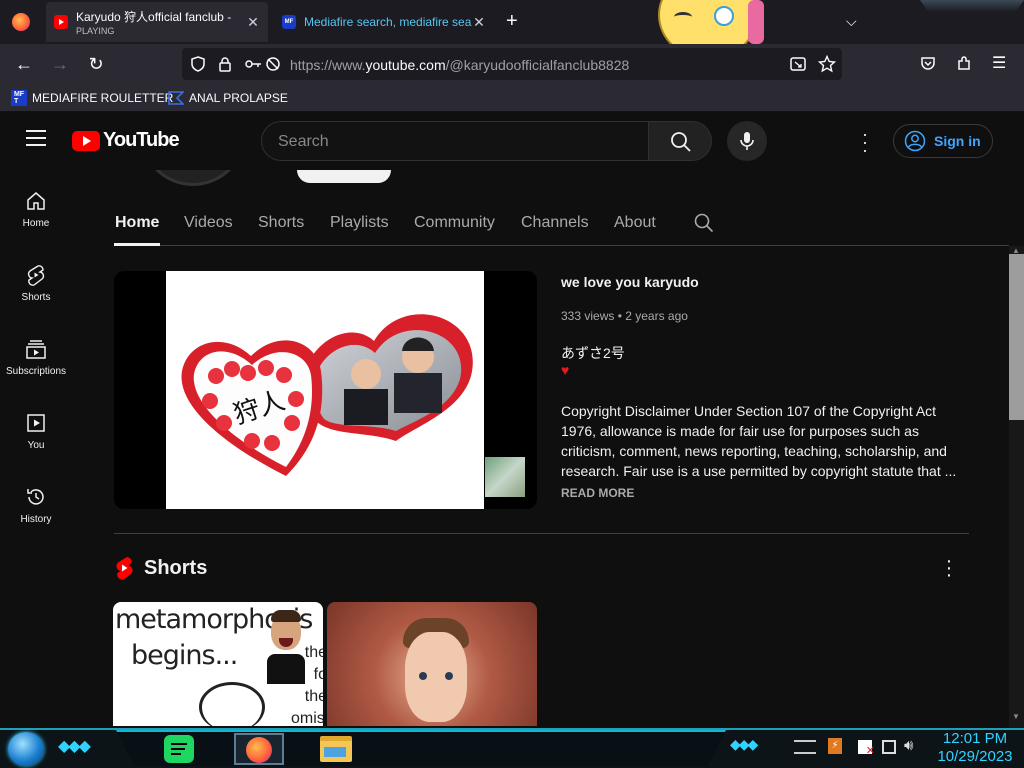 Image resolution: width=1024 pixels, height=768 pixels. What do you see at coordinates (327, 395) in the screenshot?
I see `heart-locket-image: 狩人` at bounding box center [327, 395].